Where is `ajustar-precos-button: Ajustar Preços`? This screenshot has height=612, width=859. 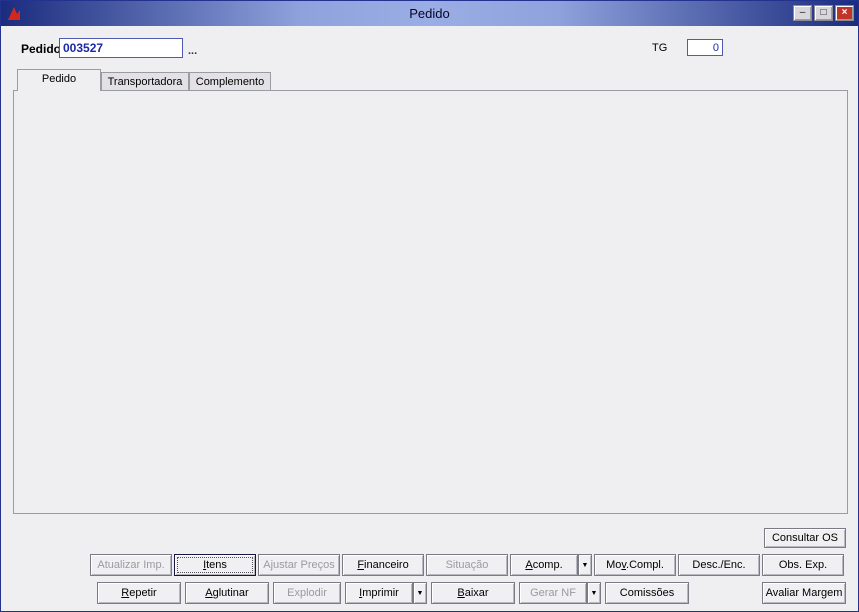 ajustar-precos-button: Ajustar Preços is located at coordinates (299, 565).